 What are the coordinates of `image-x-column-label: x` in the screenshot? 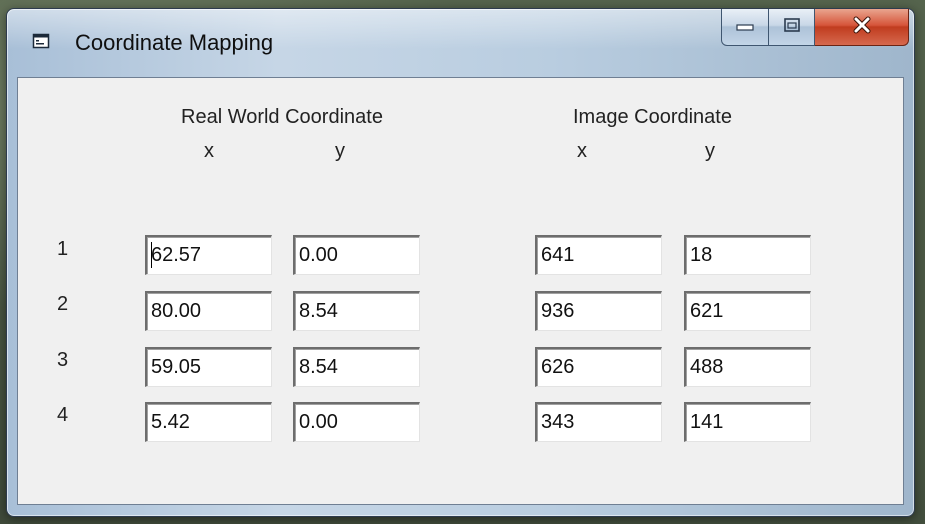 It's located at (582, 151).